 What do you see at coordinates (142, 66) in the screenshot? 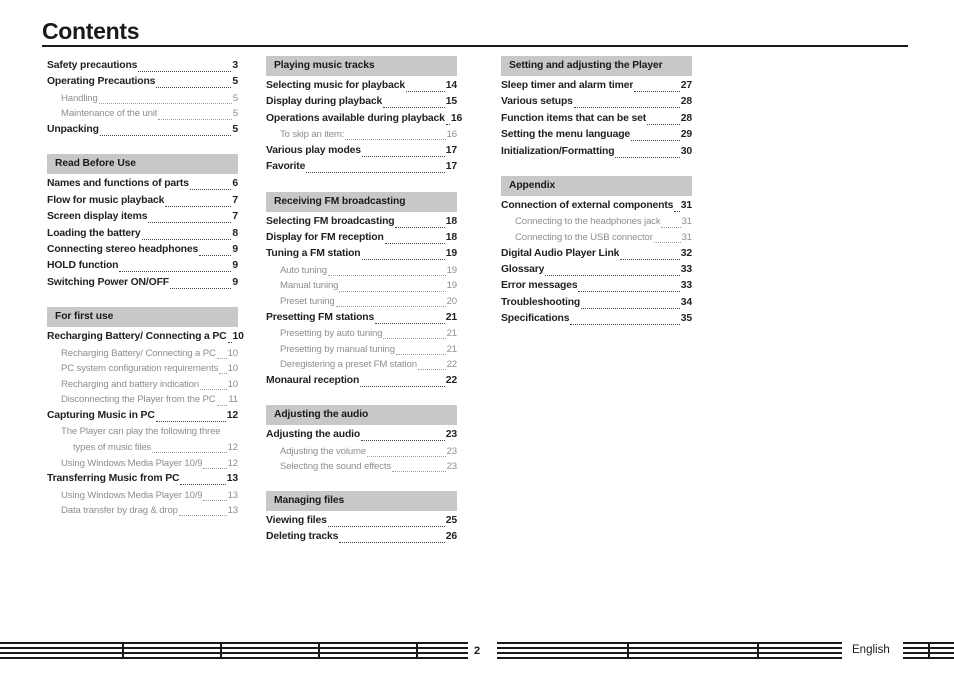
I see `toc-entry: Safety precautions 3` at bounding box center [142, 66].